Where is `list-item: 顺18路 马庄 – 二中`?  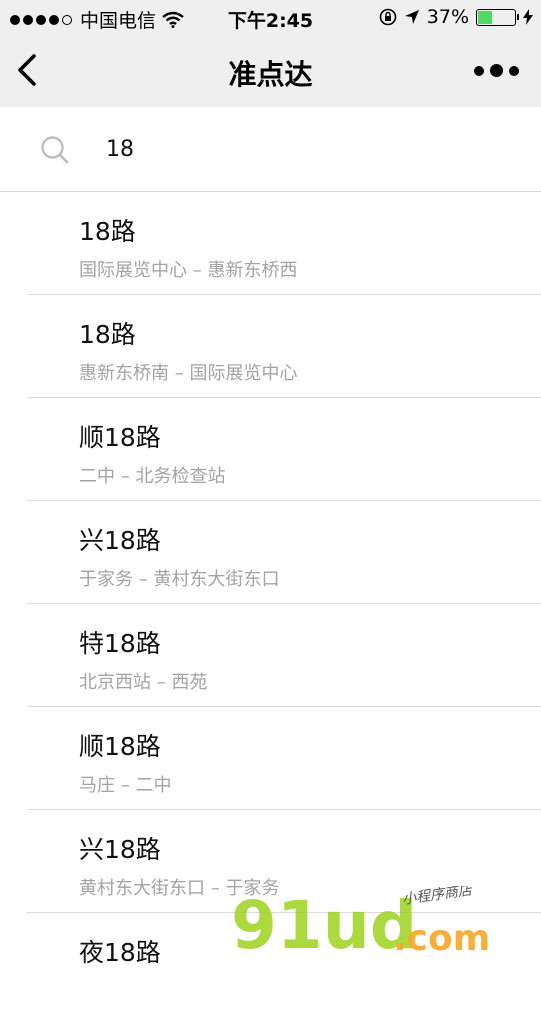
list-item: 顺18路 马庄 – 二中 is located at coordinates (284, 758).